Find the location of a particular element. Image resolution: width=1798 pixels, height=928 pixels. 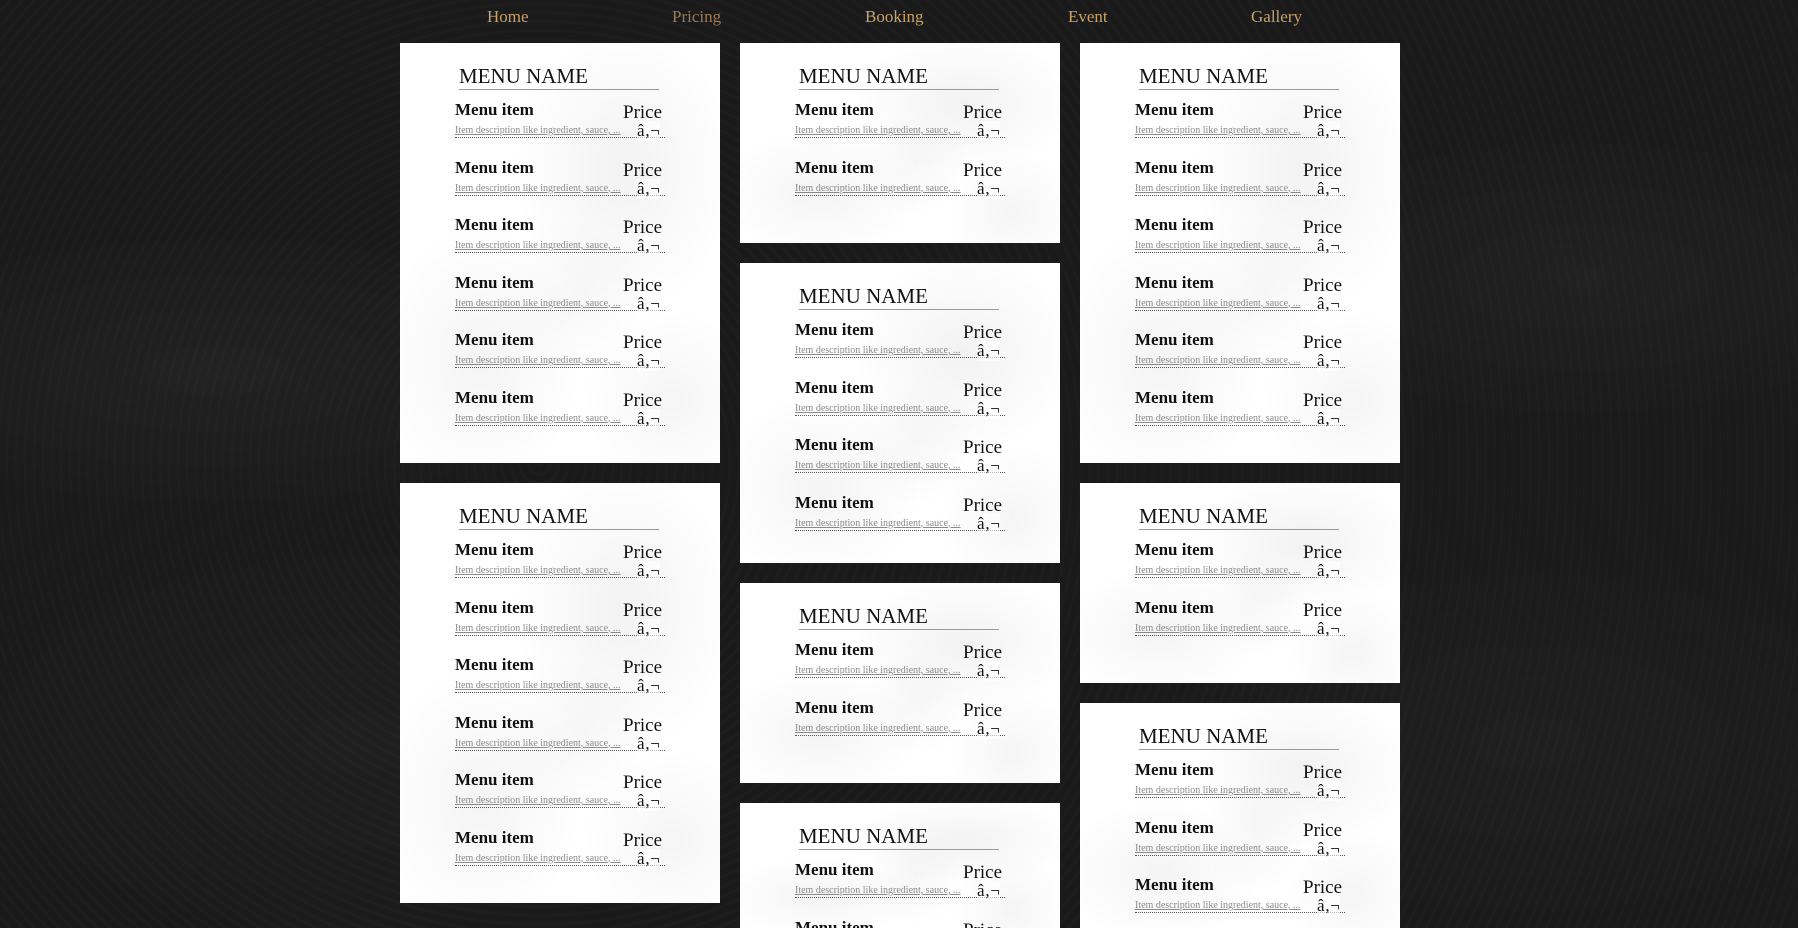

nav-link-home: Home is located at coordinates (508, 17).